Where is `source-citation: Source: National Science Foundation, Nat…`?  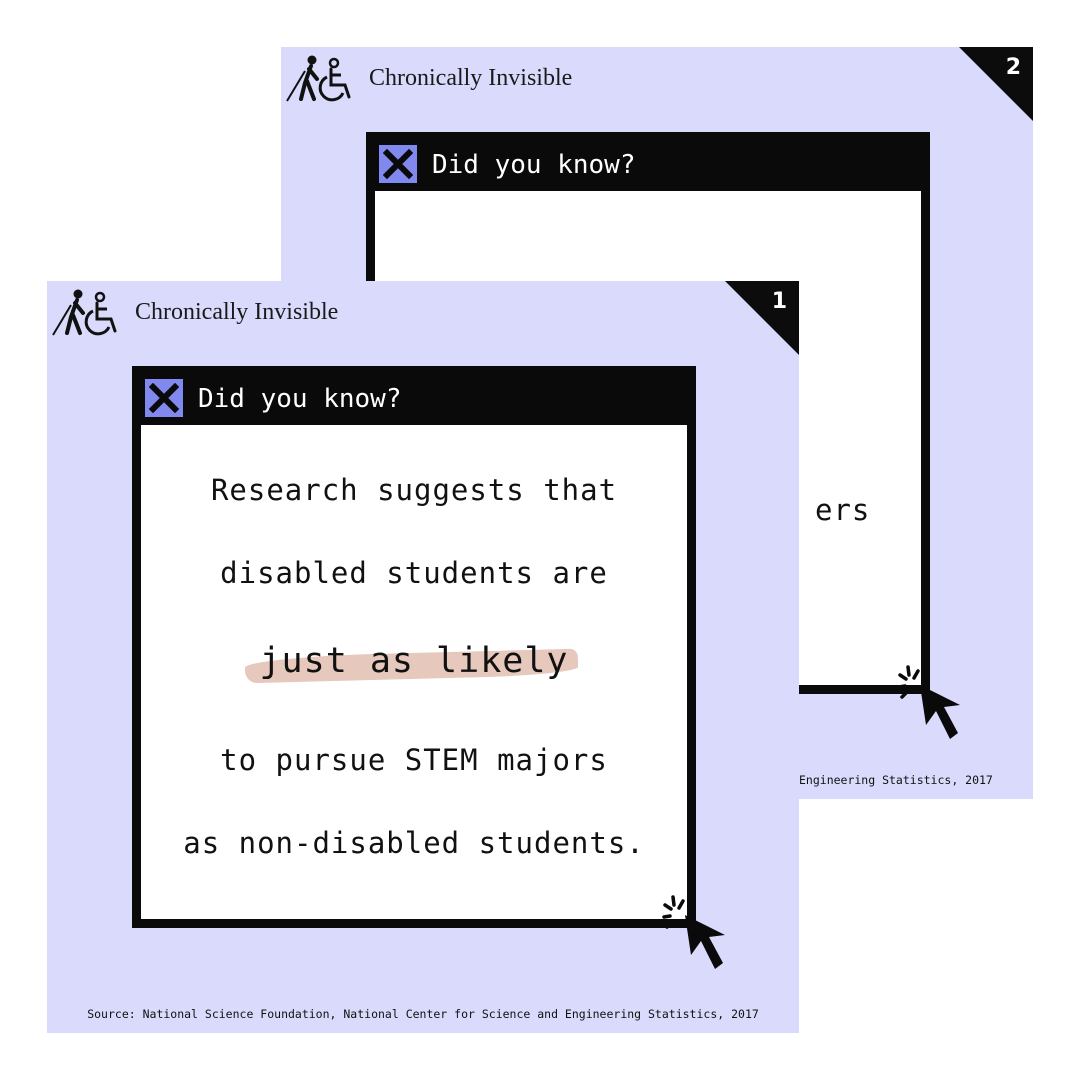 source-citation: Source: National Science Foundation, Nat… is located at coordinates (423, 1014).